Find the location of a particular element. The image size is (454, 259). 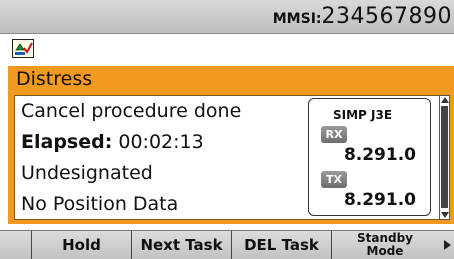

rx-badge: RX is located at coordinates (334, 134).